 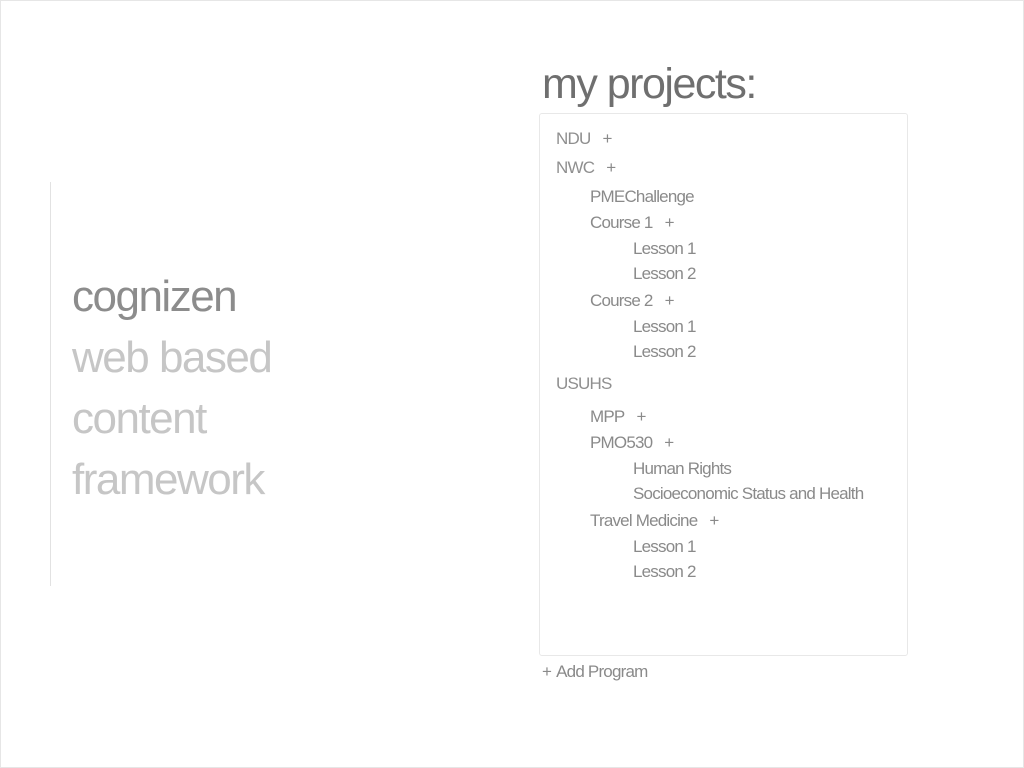 I want to click on add-course-nwc-button: +, so click(x=611, y=167).